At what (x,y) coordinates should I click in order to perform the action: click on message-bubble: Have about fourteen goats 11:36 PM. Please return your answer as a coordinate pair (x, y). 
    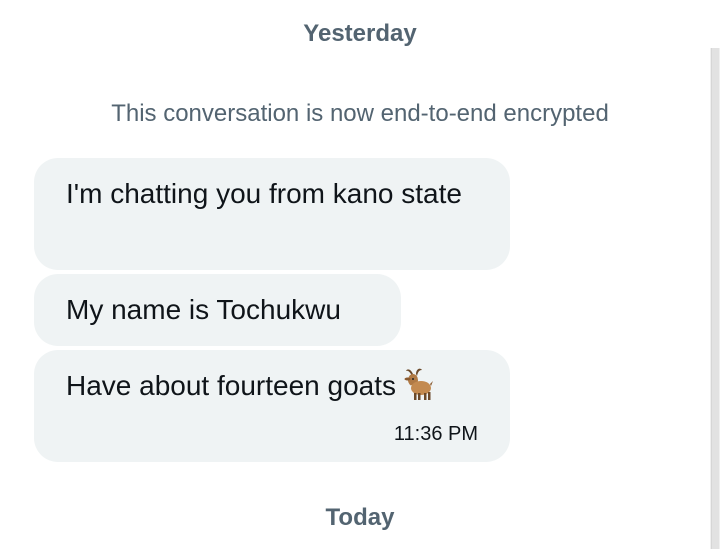
    Looking at the image, I should click on (272, 406).